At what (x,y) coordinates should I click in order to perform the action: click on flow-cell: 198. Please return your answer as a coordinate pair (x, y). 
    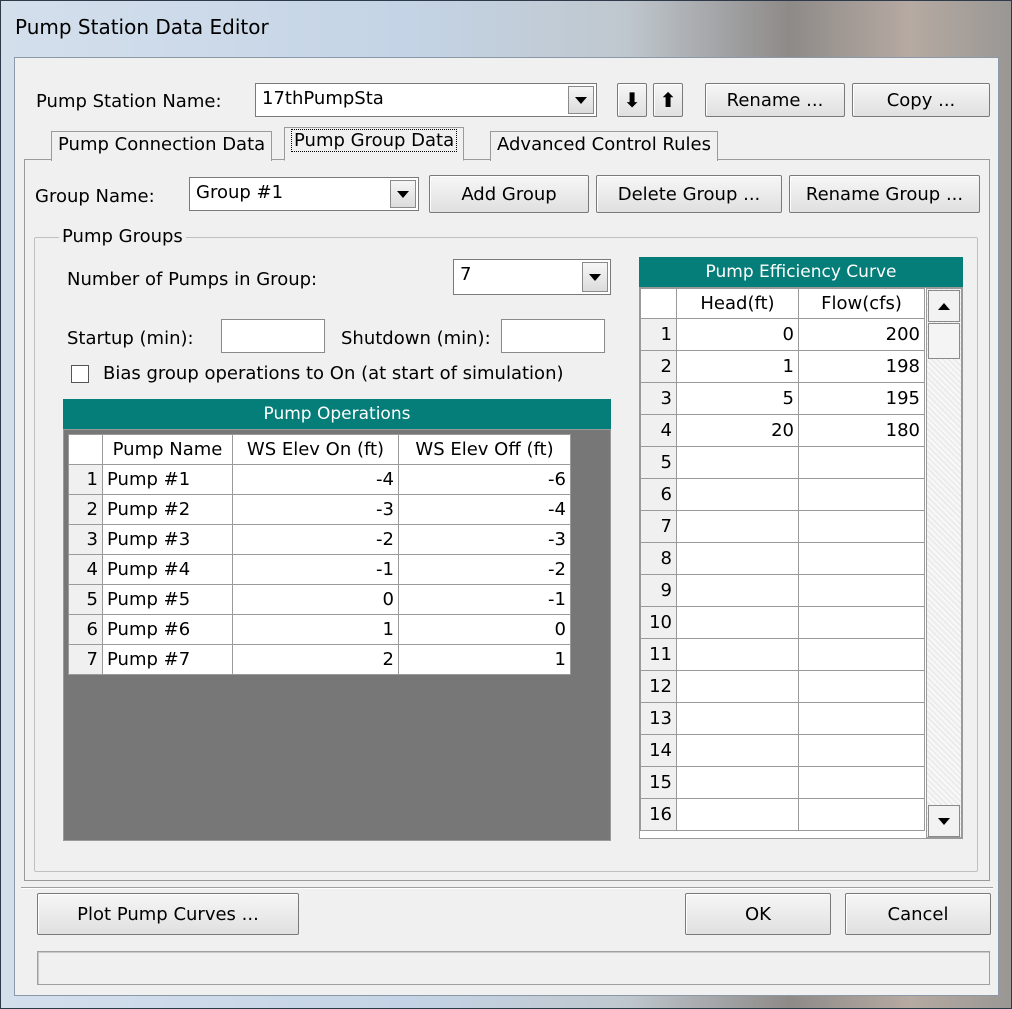
    Looking at the image, I should click on (861, 366).